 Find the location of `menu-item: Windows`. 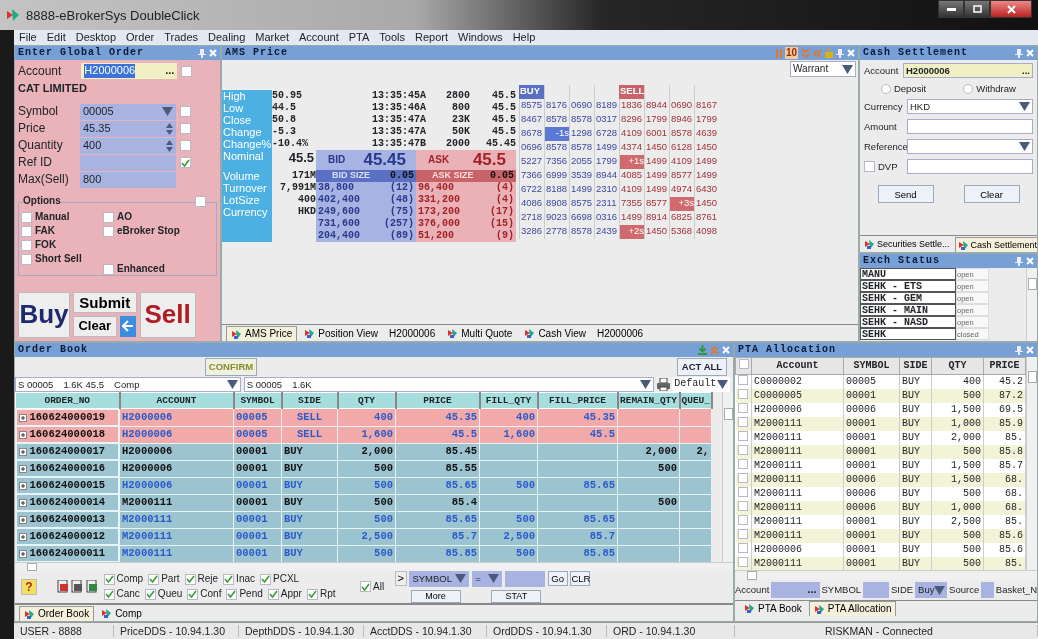

menu-item: Windows is located at coordinates (480, 37).